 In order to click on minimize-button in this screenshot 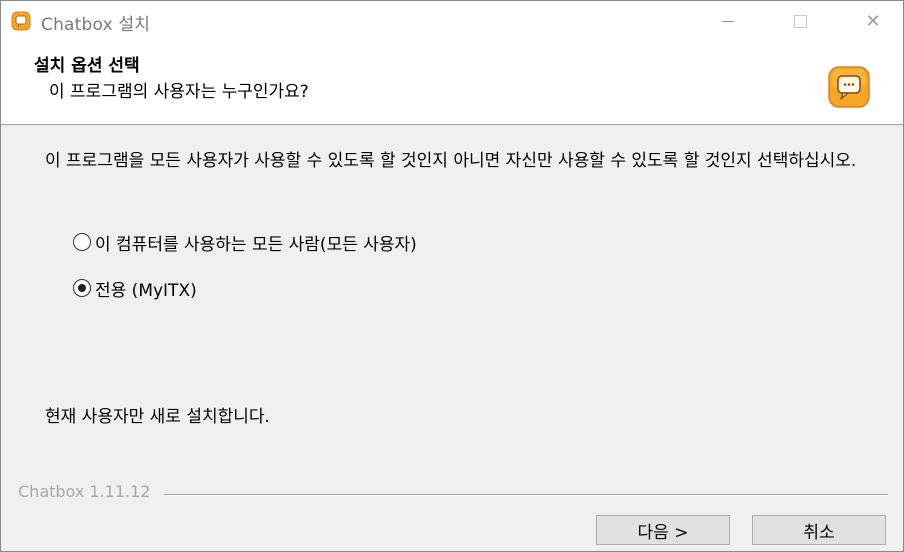, I will do `click(728, 21)`.